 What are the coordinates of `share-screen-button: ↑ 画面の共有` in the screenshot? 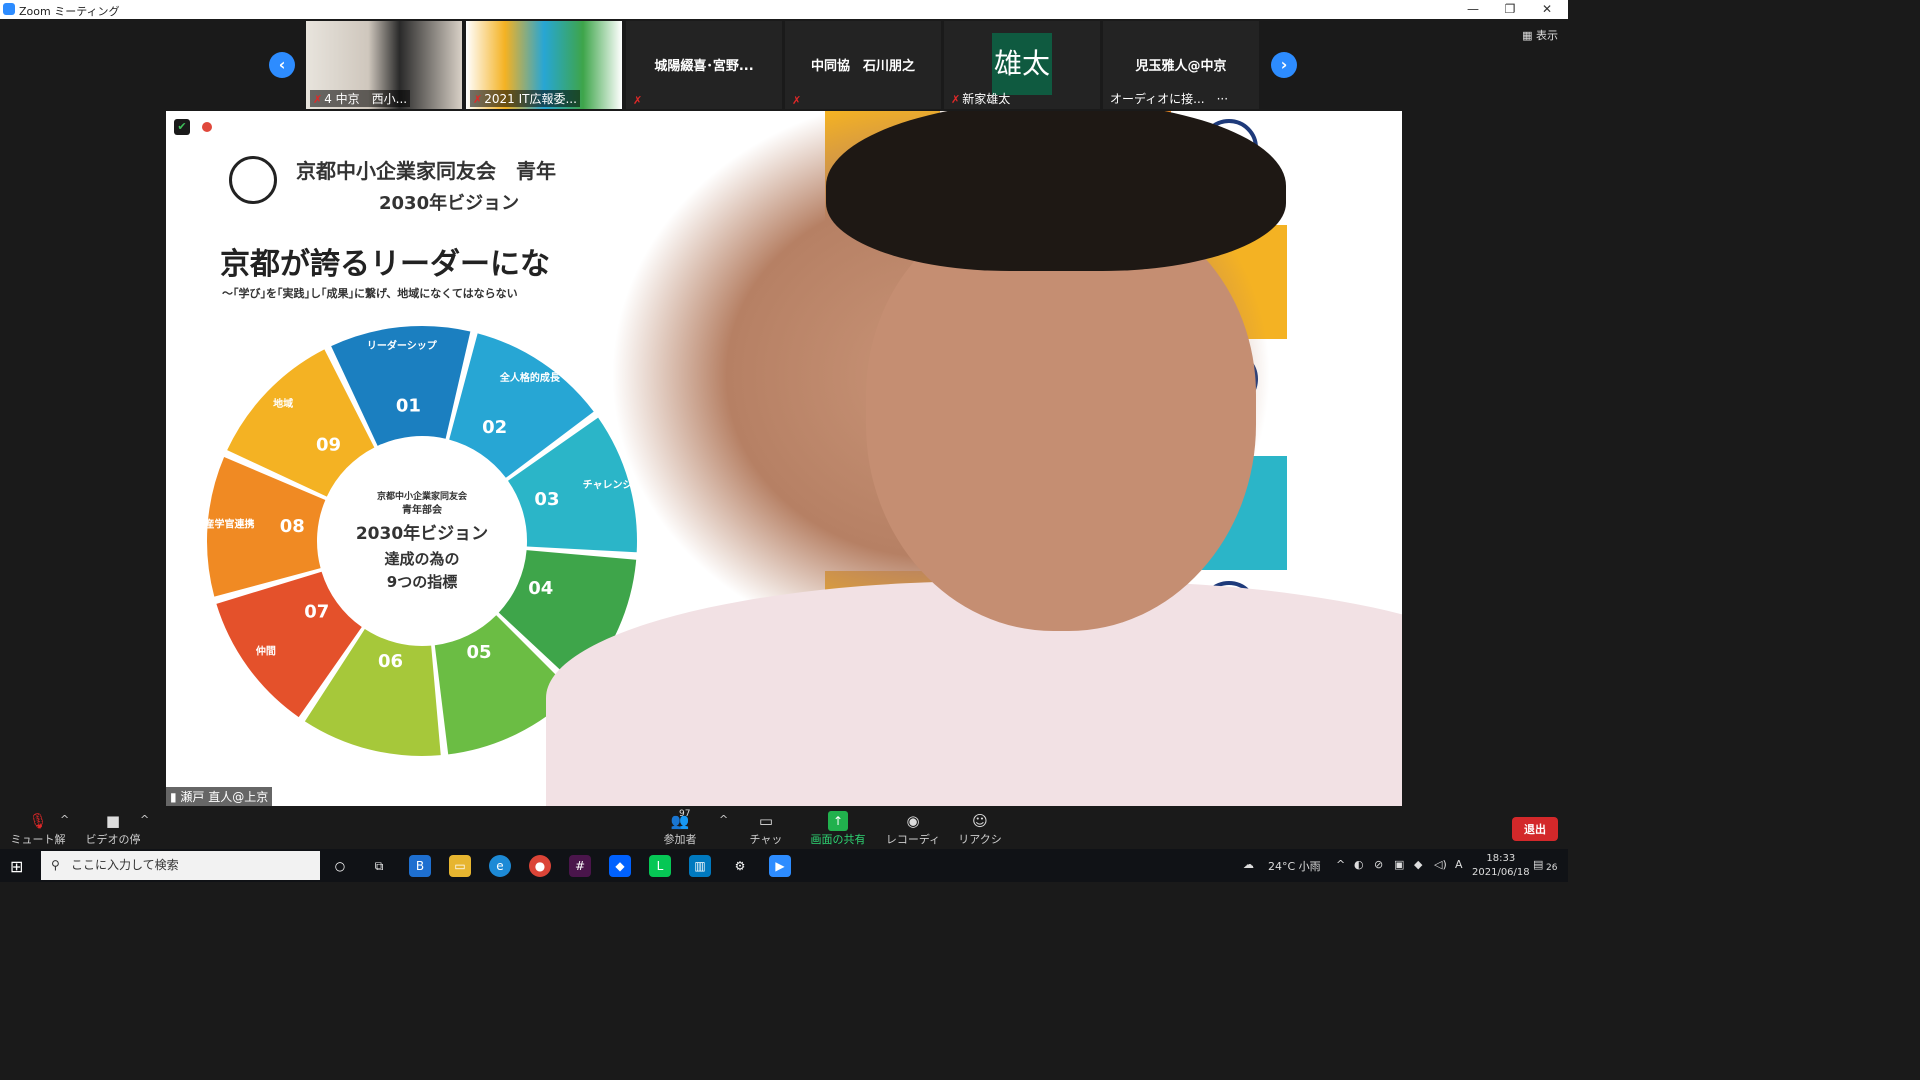 It's located at (838, 829).